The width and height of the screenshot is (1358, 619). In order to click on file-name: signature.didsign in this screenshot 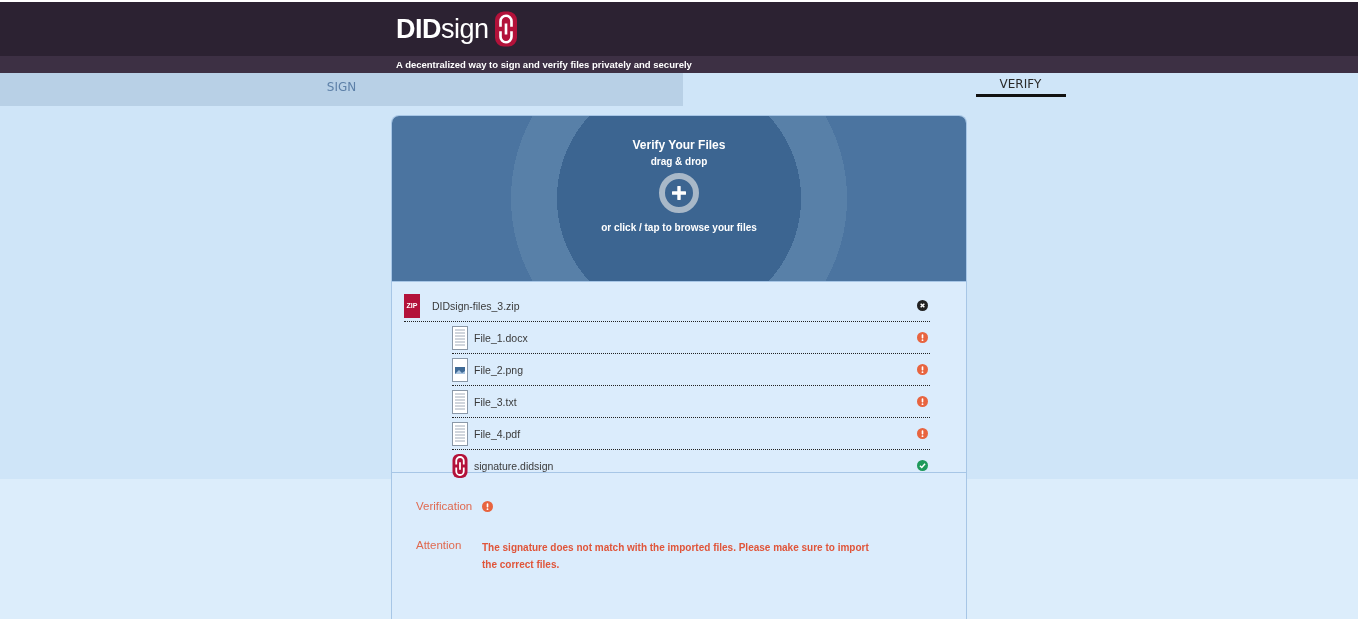, I will do `click(514, 465)`.